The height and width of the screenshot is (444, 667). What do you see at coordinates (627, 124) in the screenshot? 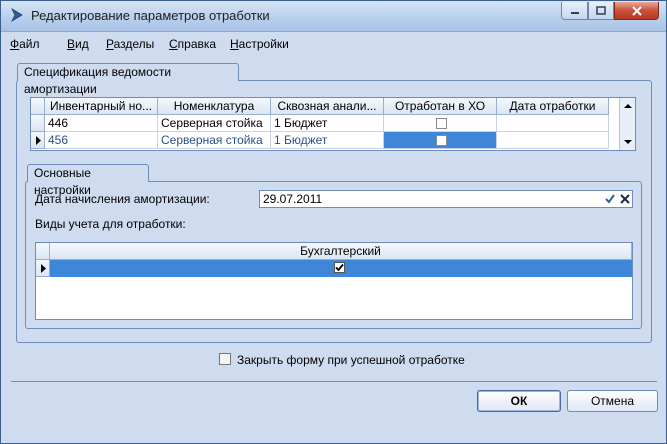
I see `grid-scrollbar` at bounding box center [627, 124].